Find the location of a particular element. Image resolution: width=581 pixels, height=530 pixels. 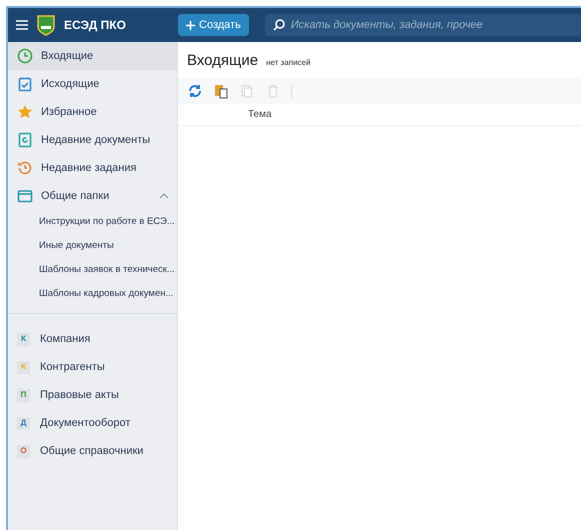

nav-item: Избранное is located at coordinates (92, 112).